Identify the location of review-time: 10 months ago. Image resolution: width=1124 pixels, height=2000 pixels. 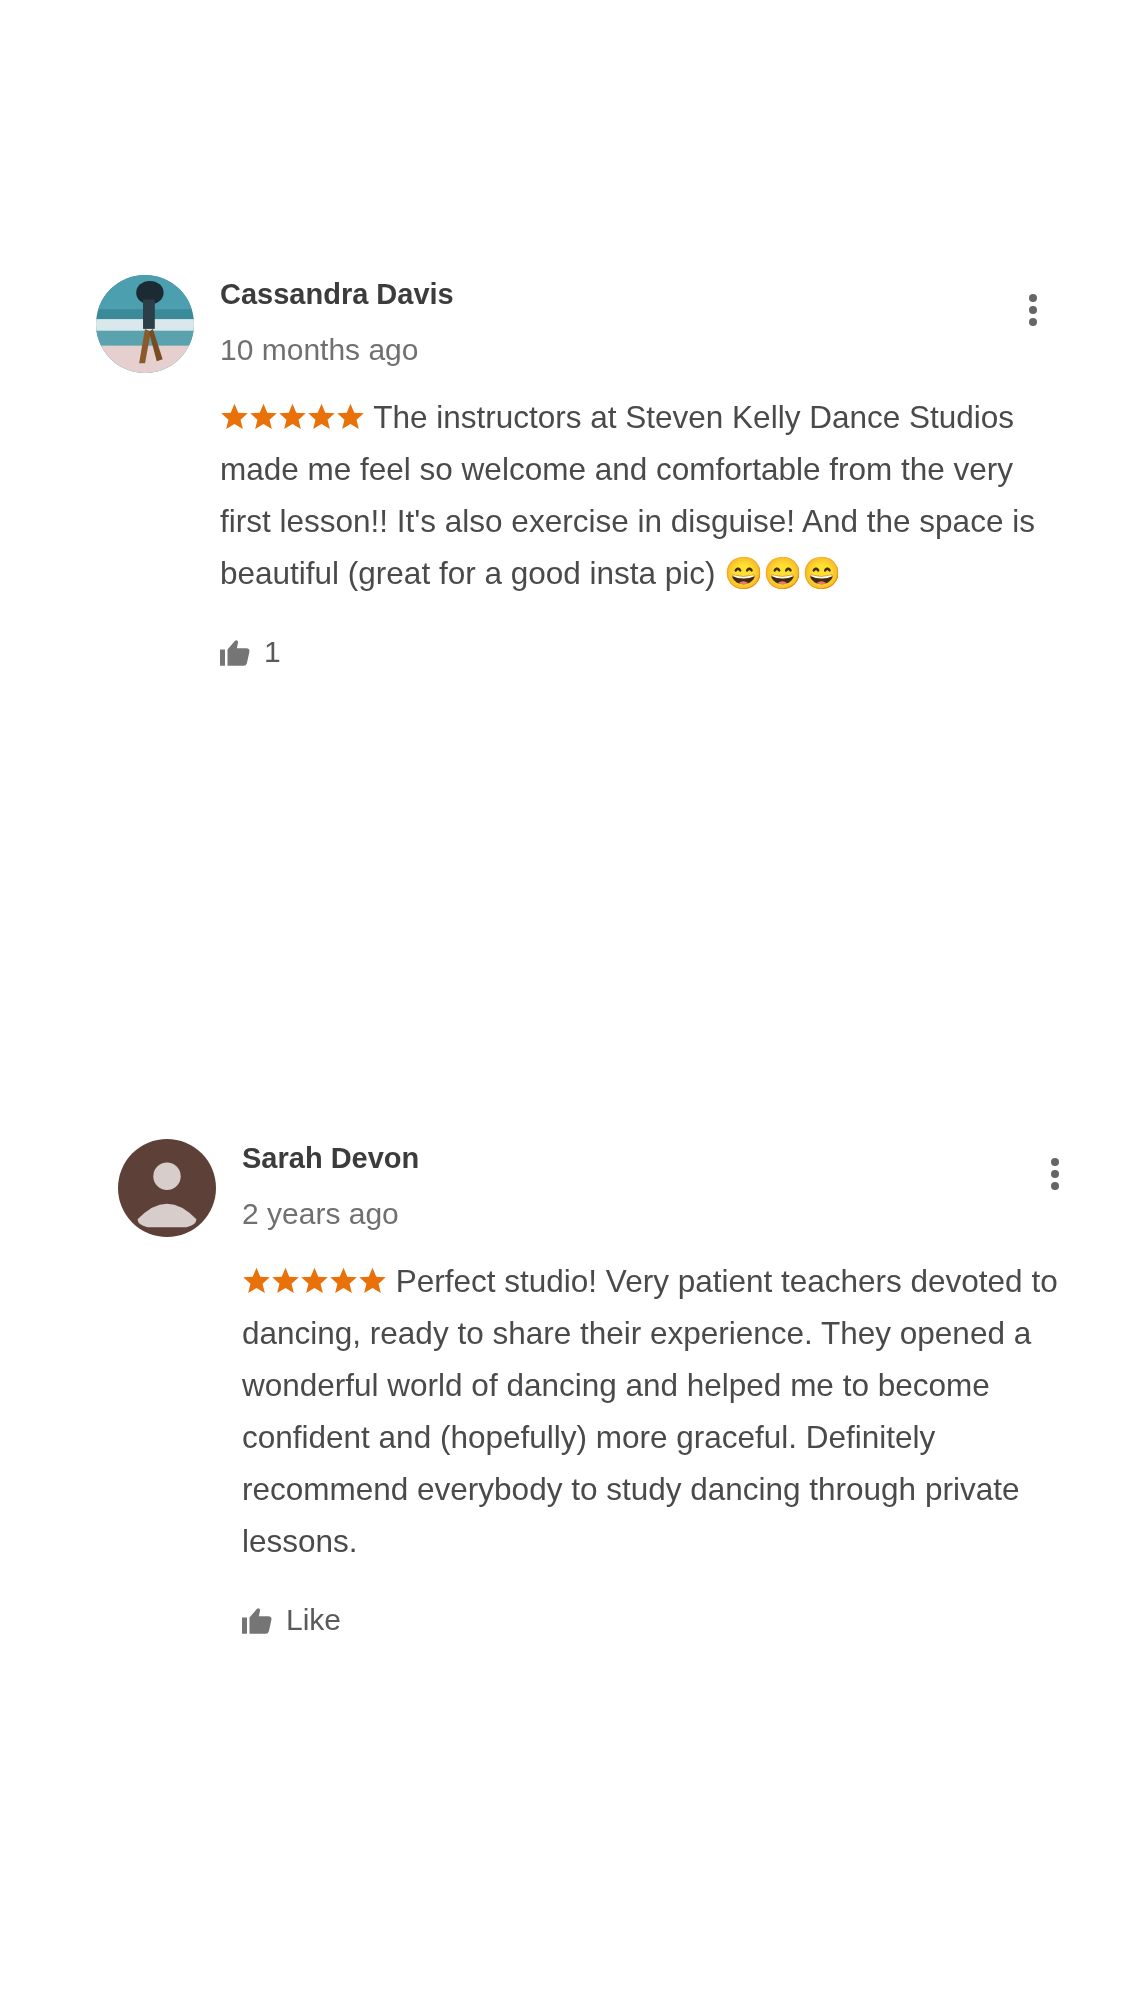
(320, 350).